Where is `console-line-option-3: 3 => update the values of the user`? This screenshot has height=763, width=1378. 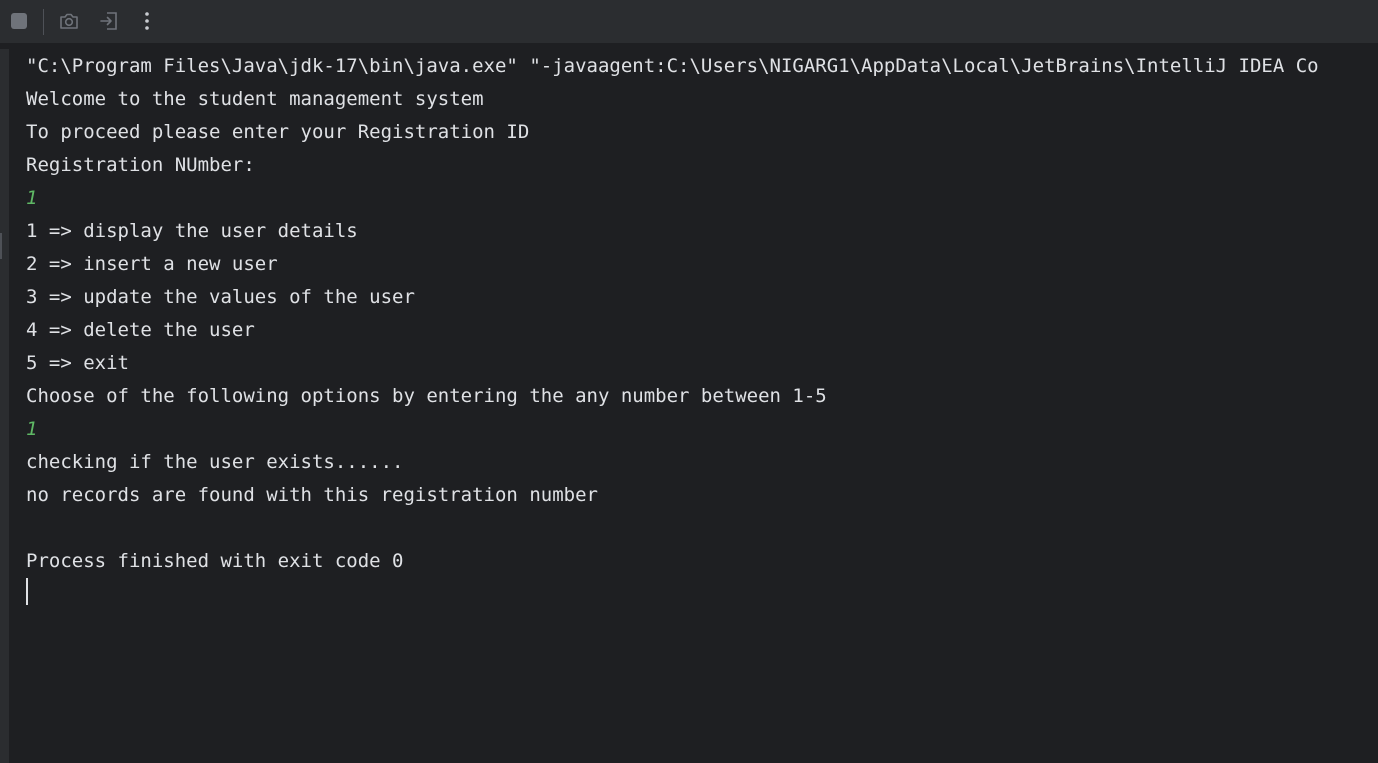
console-line-option-3: 3 => update the values of the user is located at coordinates (220, 297).